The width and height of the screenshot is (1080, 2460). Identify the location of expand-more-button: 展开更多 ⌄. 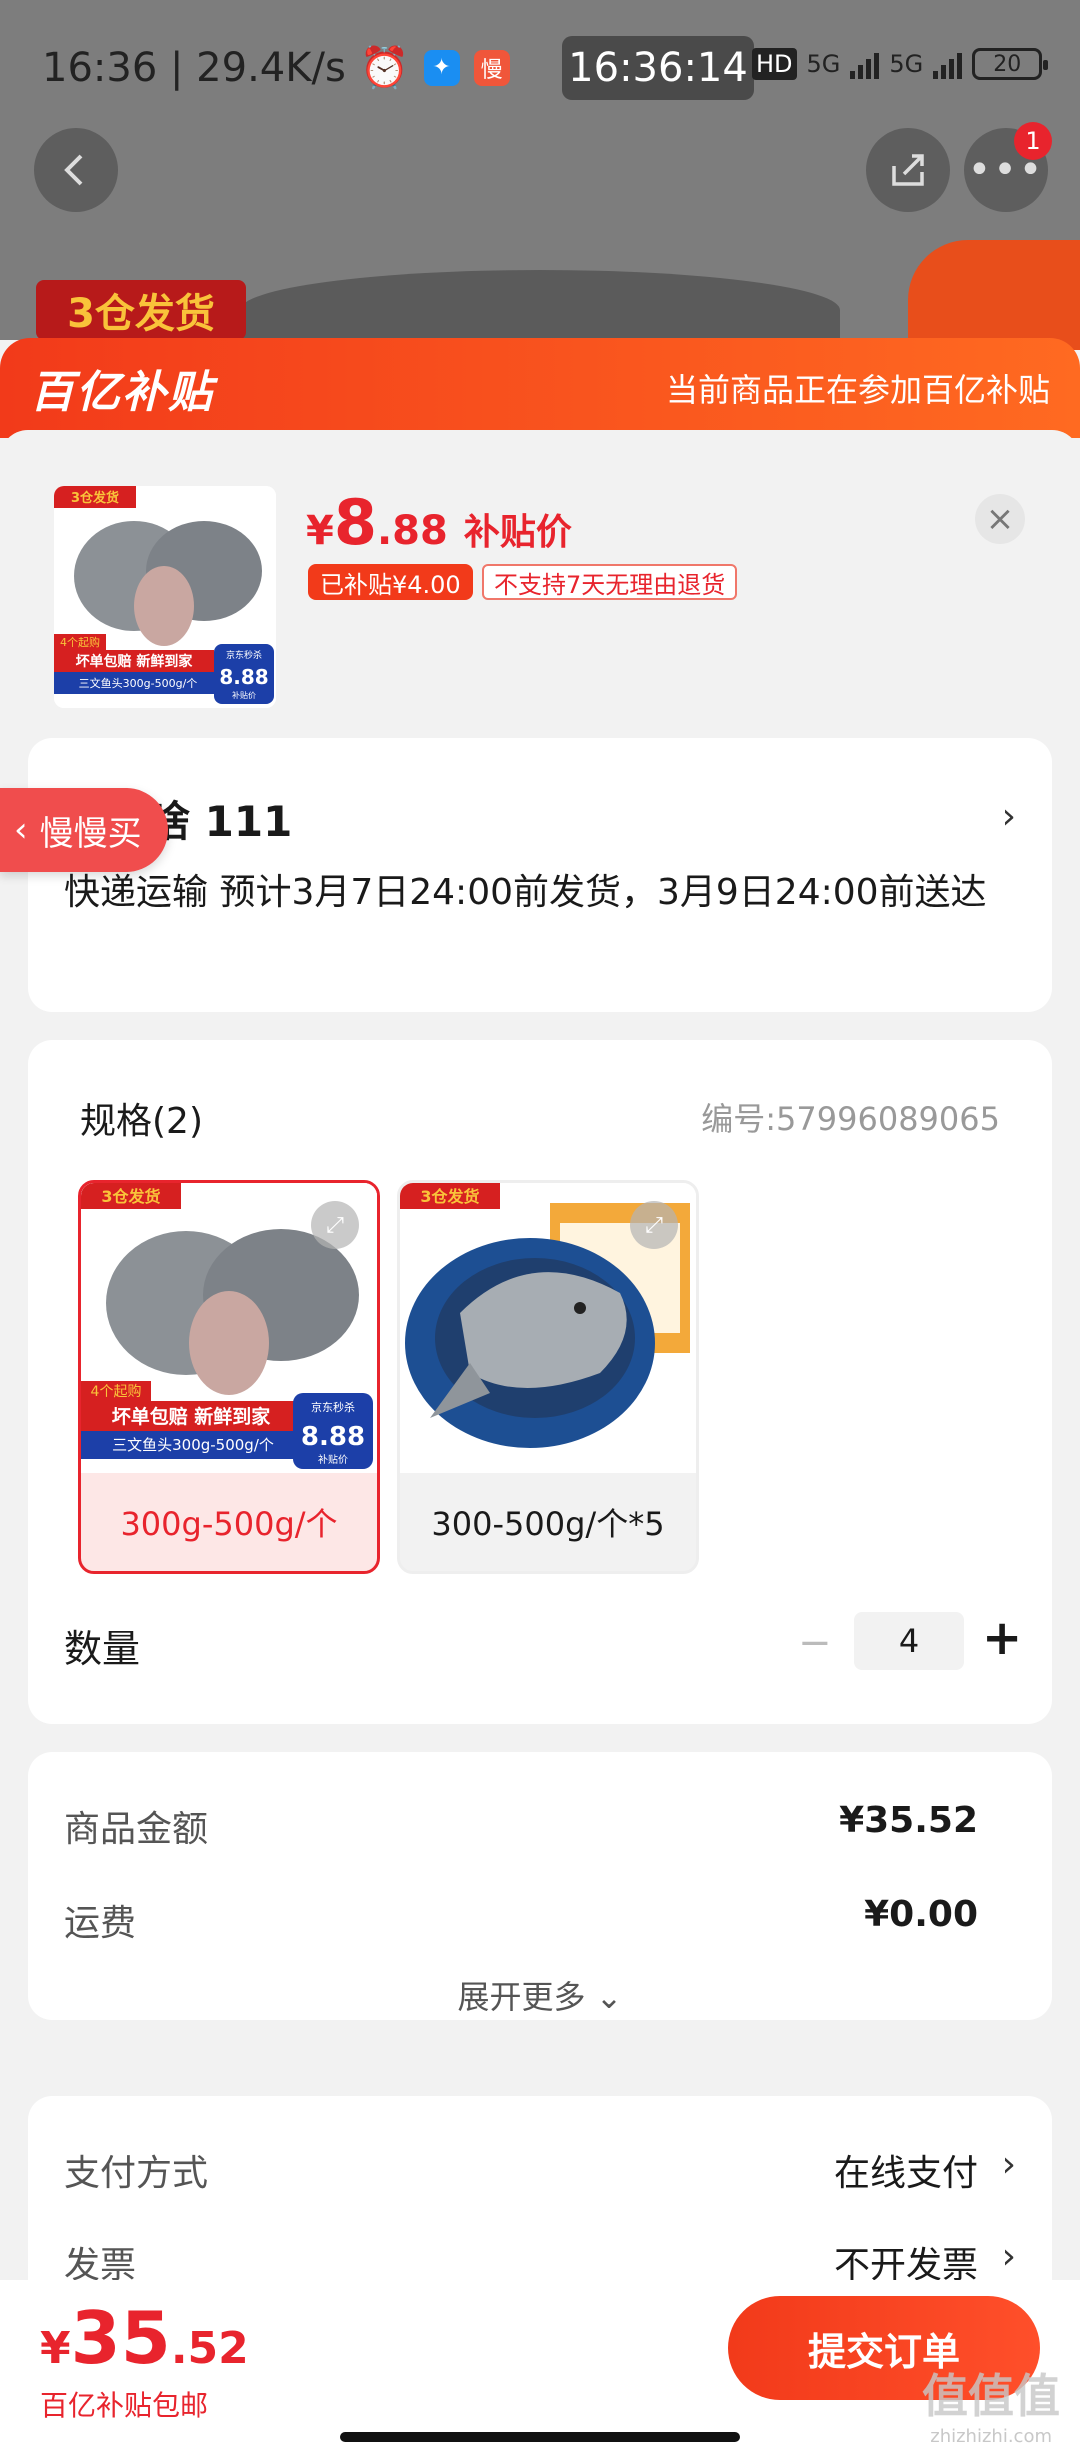
(540, 1995).